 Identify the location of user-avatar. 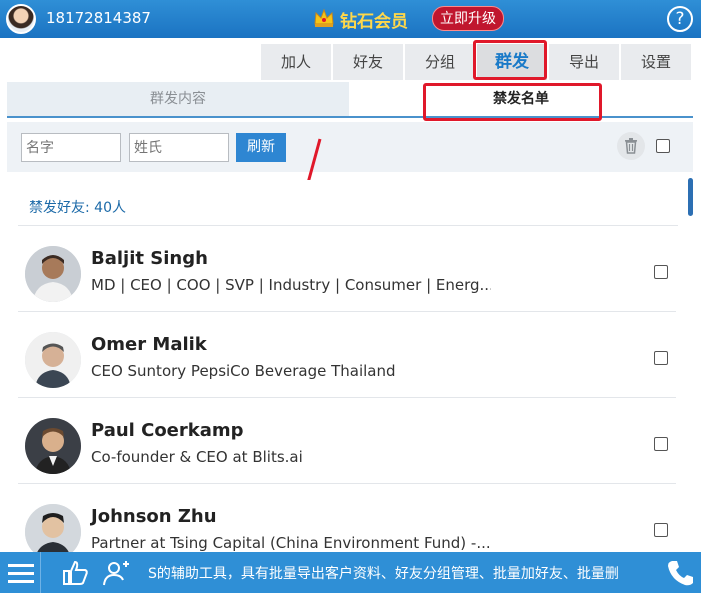
(21, 19).